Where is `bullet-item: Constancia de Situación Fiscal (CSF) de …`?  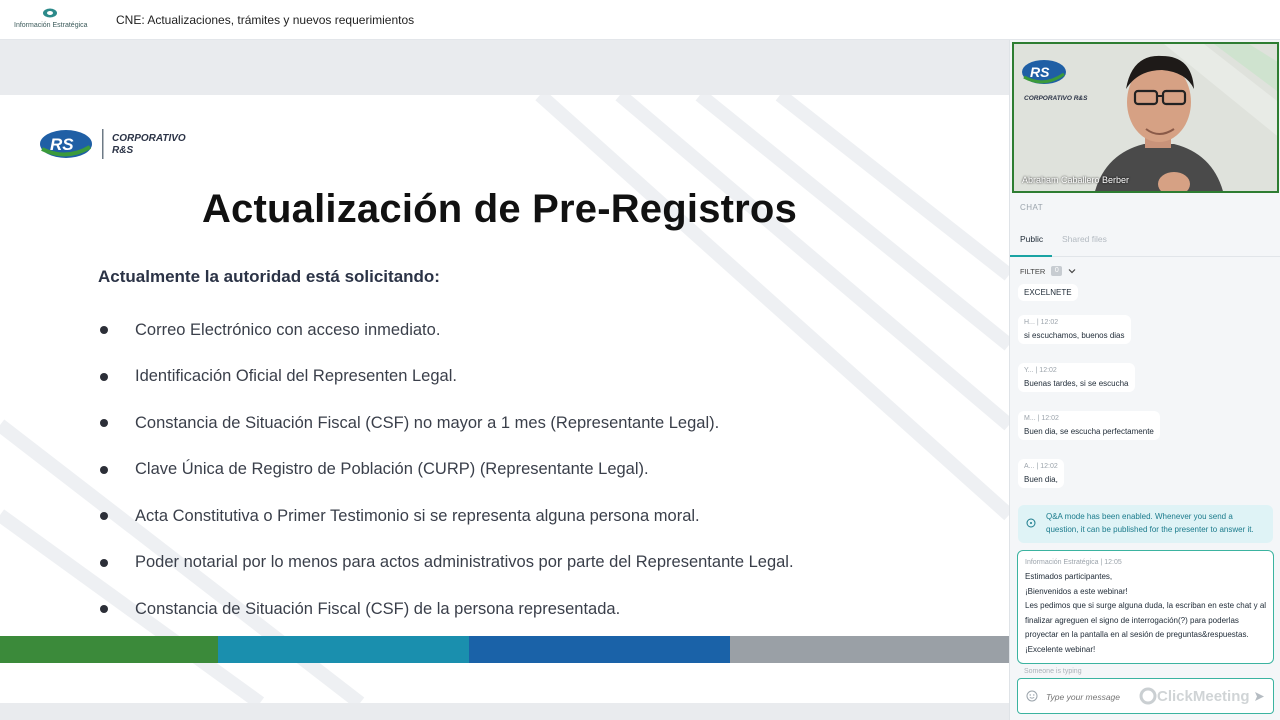 bullet-item: Constancia de Situación Fiscal (CSF) de … is located at coordinates (446, 609).